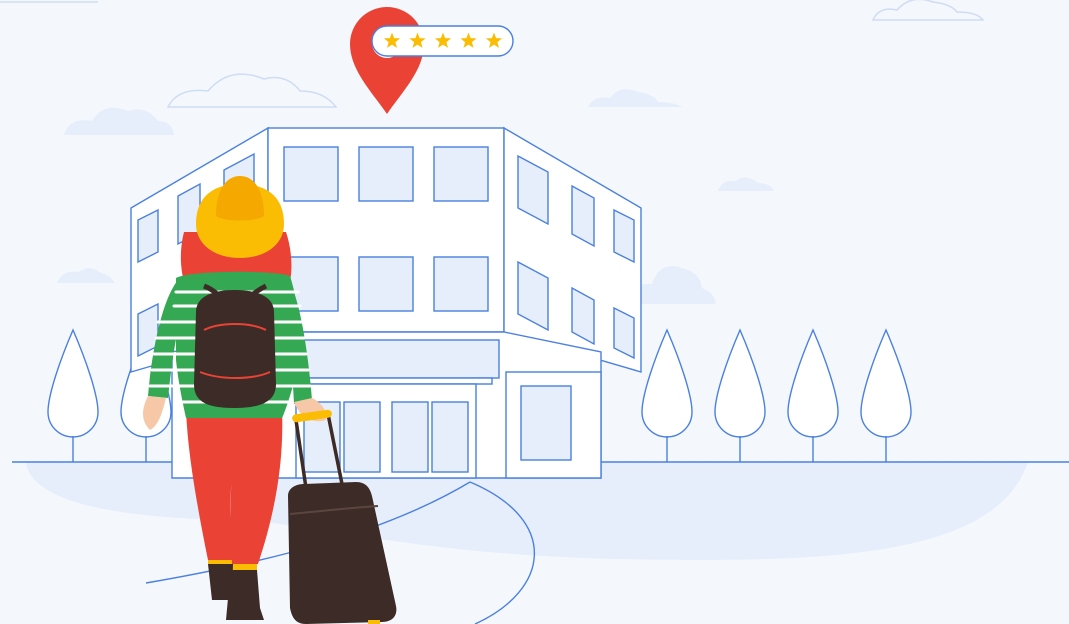  Describe the element at coordinates (387, 60) in the screenshot. I see `map-pin-icon` at that location.